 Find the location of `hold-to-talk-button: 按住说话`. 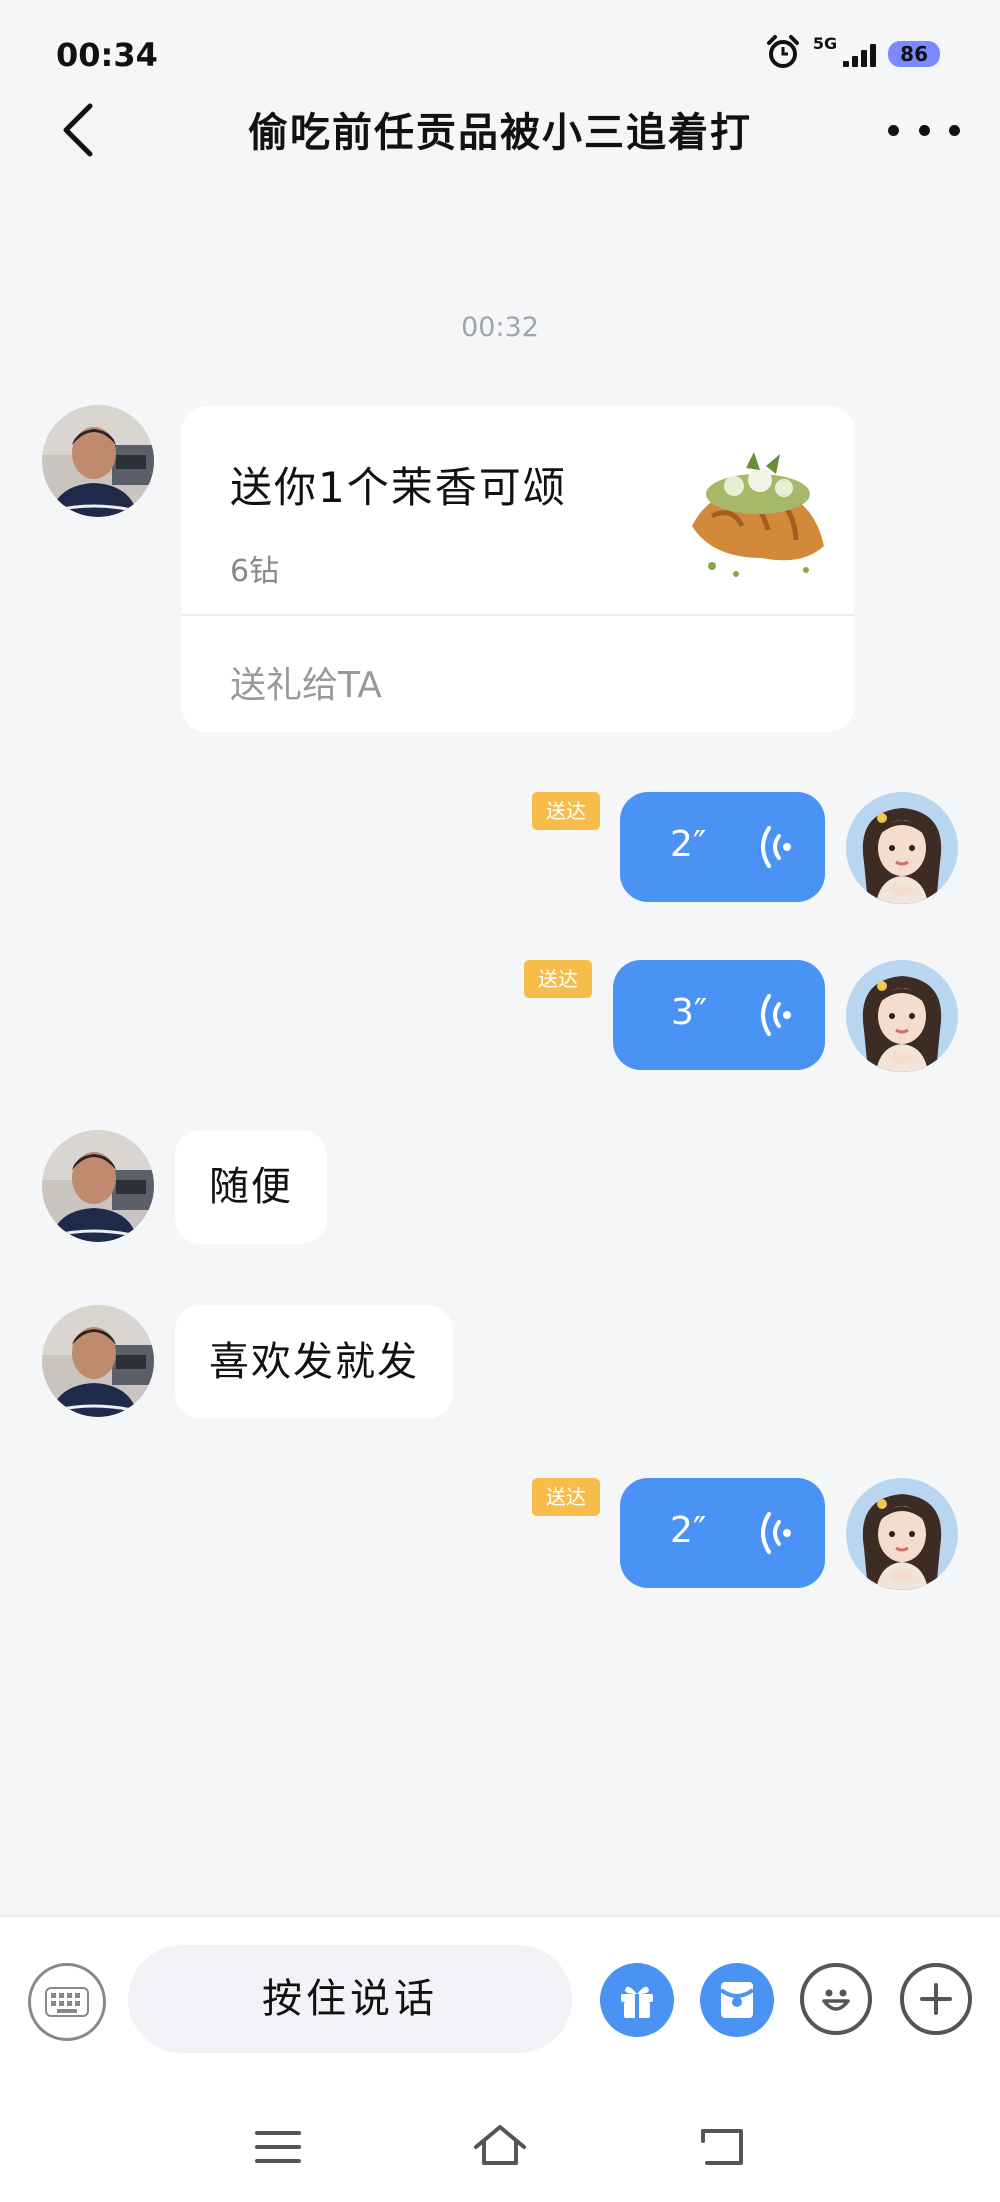

hold-to-talk-button: 按住说话 is located at coordinates (350, 1999).